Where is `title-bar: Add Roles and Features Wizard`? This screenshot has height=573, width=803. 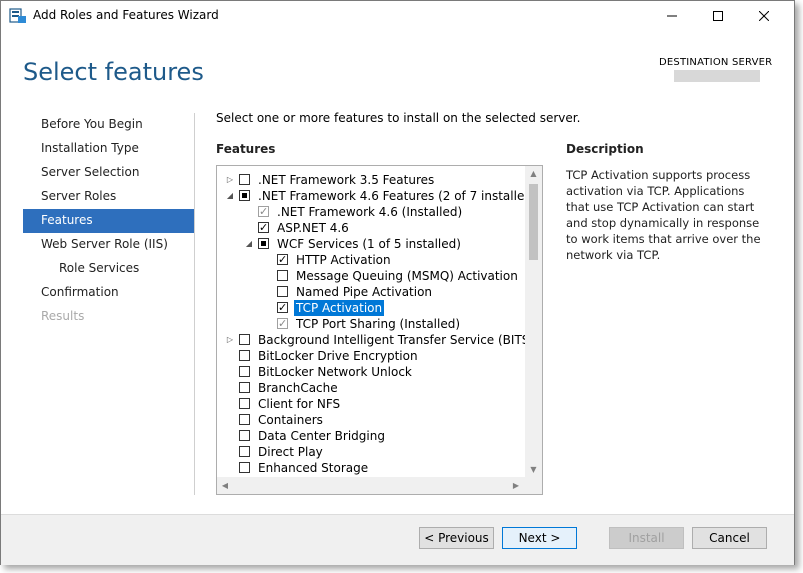 title-bar: Add Roles and Features Wizard is located at coordinates (397, 16).